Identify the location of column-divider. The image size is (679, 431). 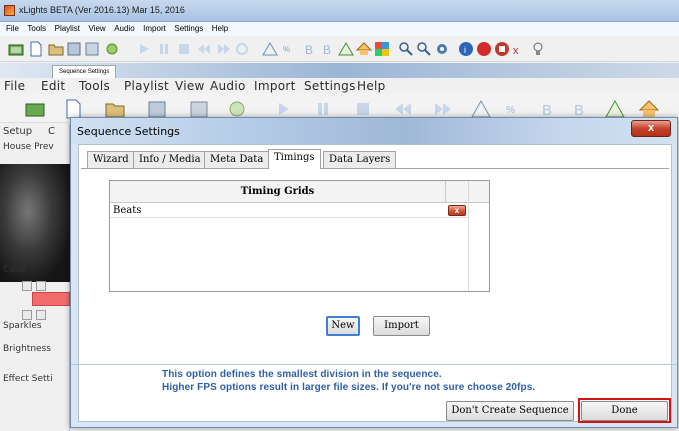
(468, 236).